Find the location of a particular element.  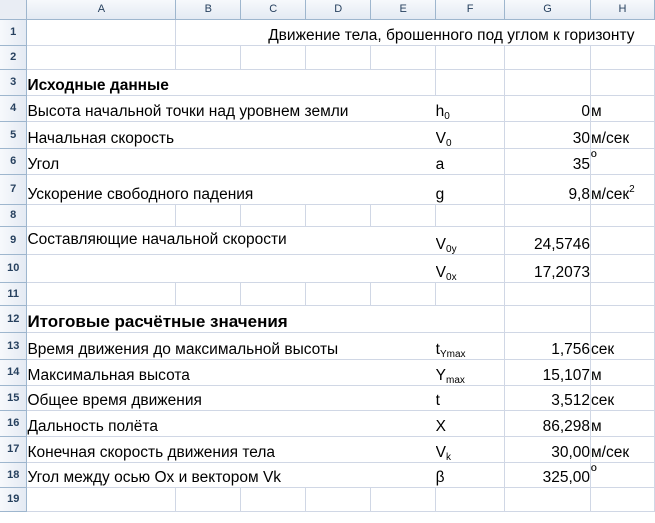

component-value: 17,2073 is located at coordinates (547, 268).